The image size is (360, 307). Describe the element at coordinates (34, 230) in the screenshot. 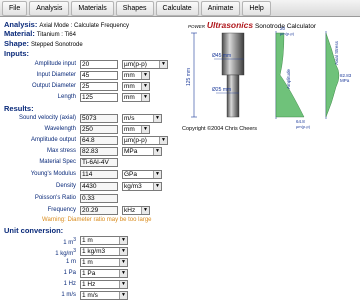

I see `unit-conversion-heading: Unit conversion:` at that location.